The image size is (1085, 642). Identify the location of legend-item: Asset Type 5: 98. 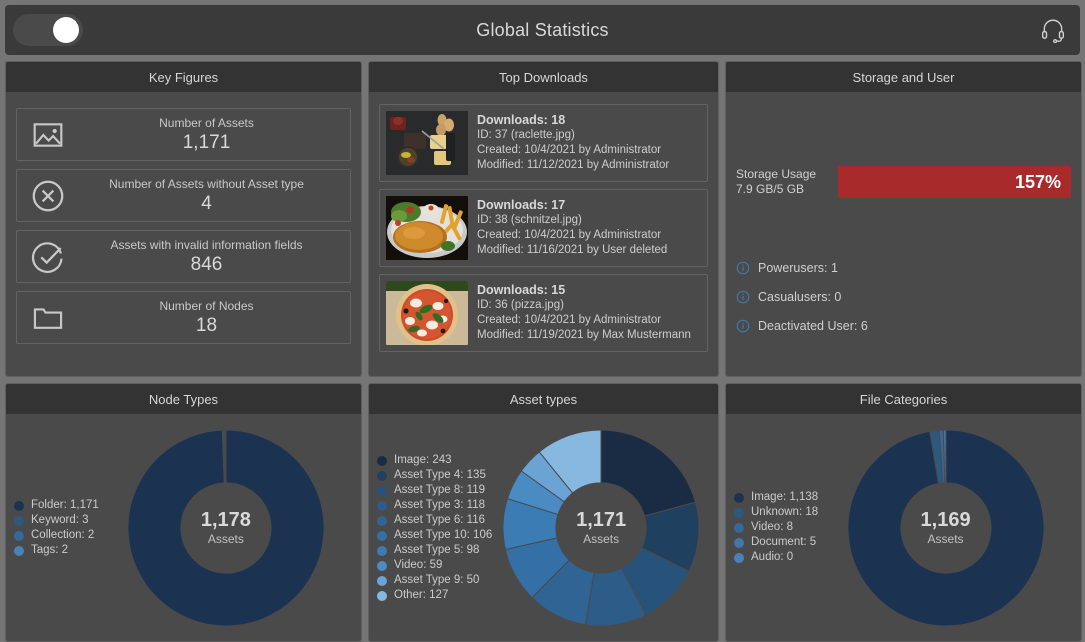
(434, 550).